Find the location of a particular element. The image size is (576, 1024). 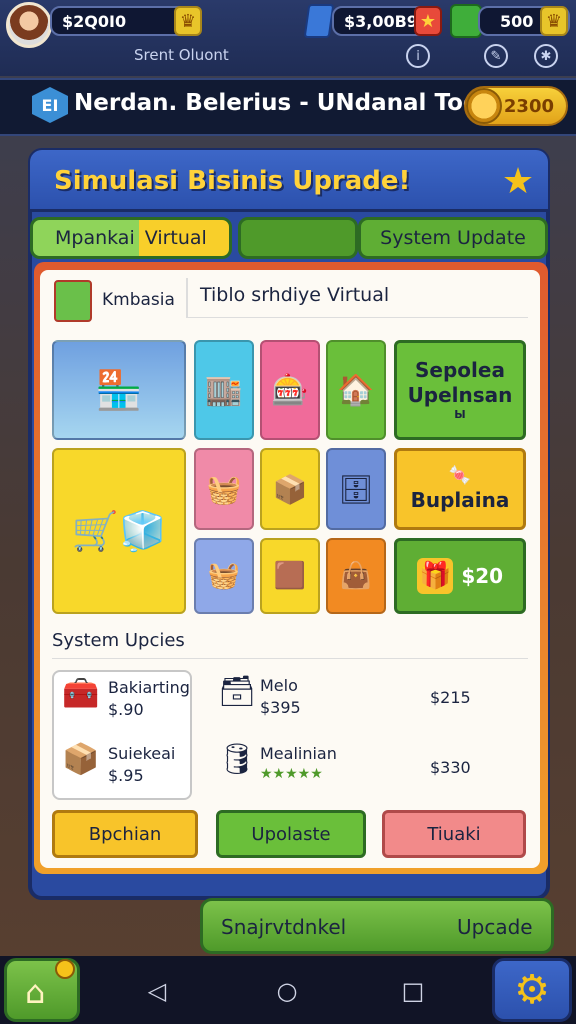

upgrade-tile: Sepolea Upelnsan Ы is located at coordinates (460, 390).